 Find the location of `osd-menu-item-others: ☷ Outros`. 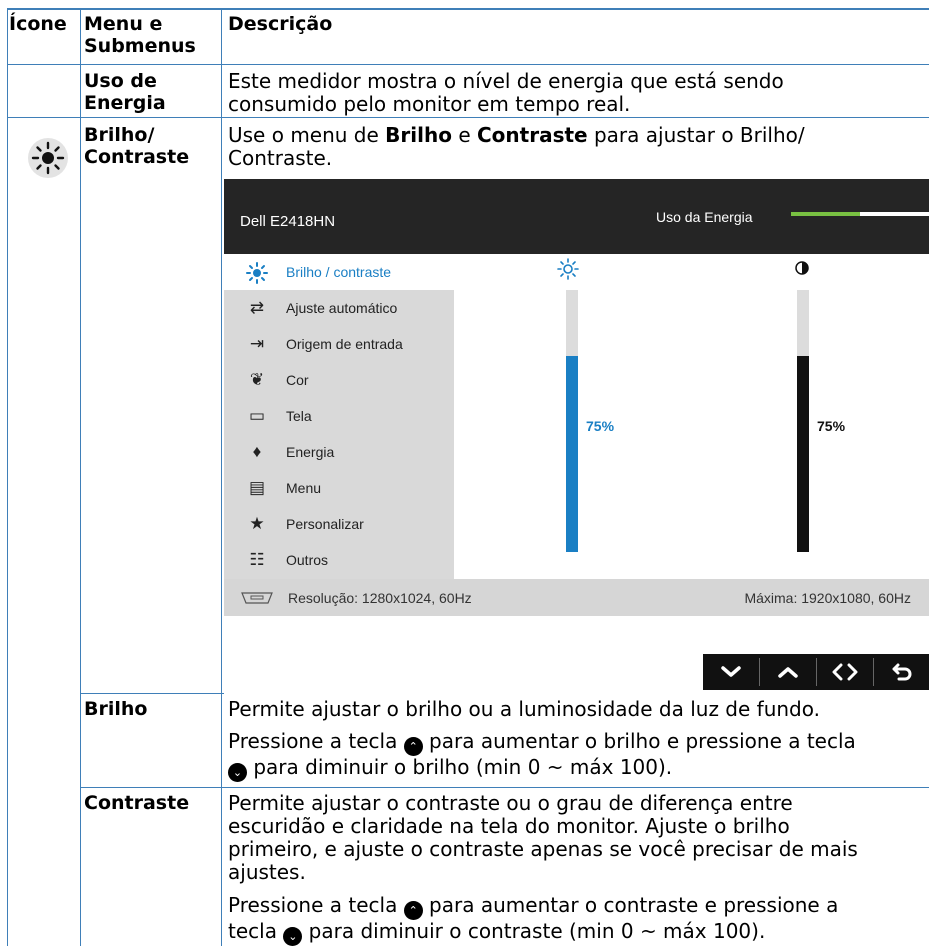

osd-menu-item-others: ☷ Outros is located at coordinates (339, 560).